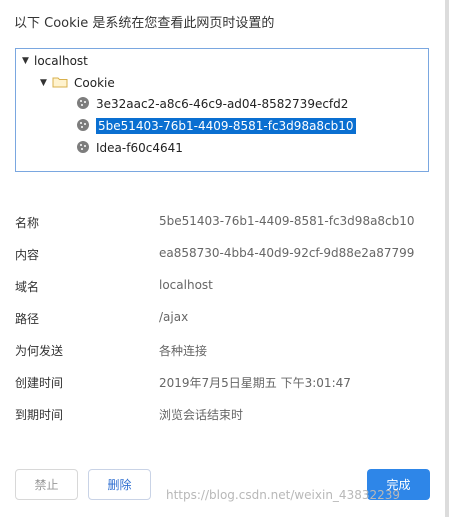  Describe the element at coordinates (139, 148) in the screenshot. I see `tree-cookie-label: Idea-f60c4641` at that location.